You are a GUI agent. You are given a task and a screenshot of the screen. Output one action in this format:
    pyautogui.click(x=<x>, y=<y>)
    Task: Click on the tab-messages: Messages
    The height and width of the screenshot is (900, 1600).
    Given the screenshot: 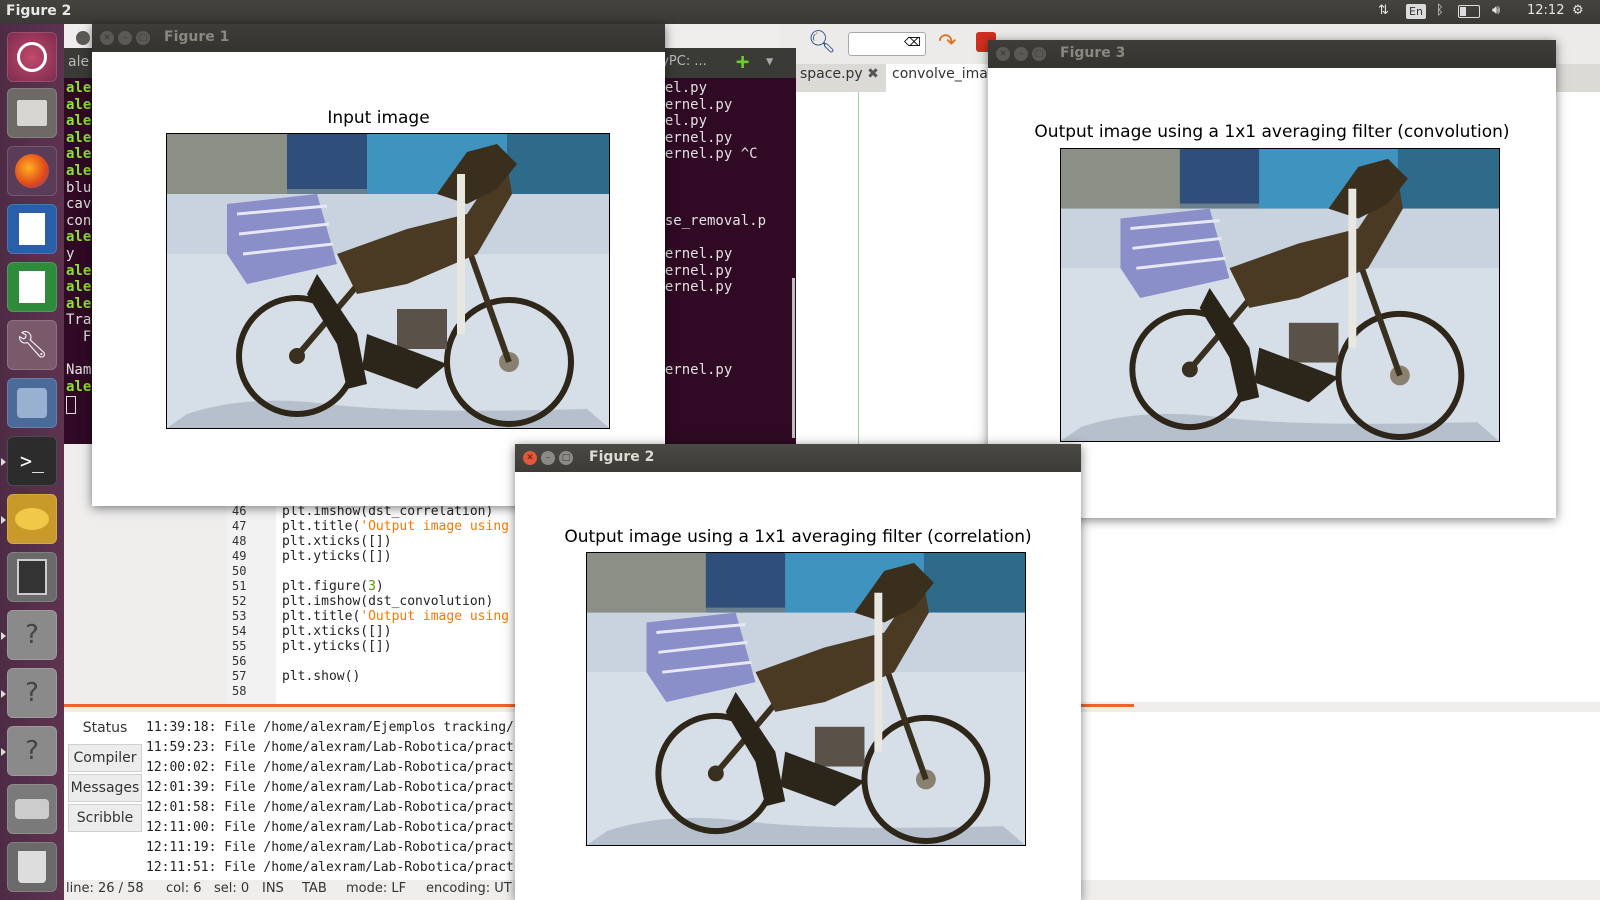 What is the action you would take?
    pyautogui.click(x=105, y=788)
    